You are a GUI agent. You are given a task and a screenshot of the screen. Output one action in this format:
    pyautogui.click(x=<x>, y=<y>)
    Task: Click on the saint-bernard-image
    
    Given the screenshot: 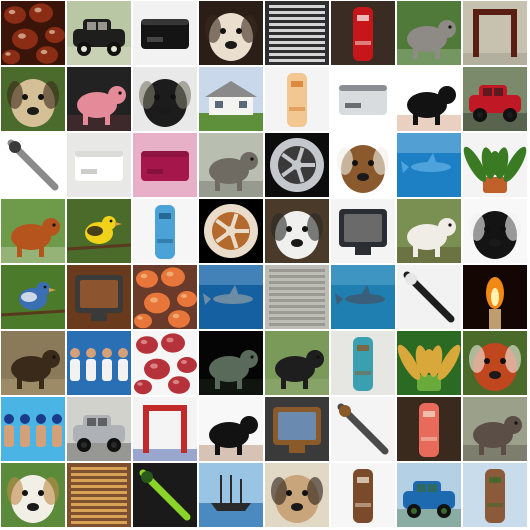 What is the action you would take?
    pyautogui.click(x=33, y=231)
    